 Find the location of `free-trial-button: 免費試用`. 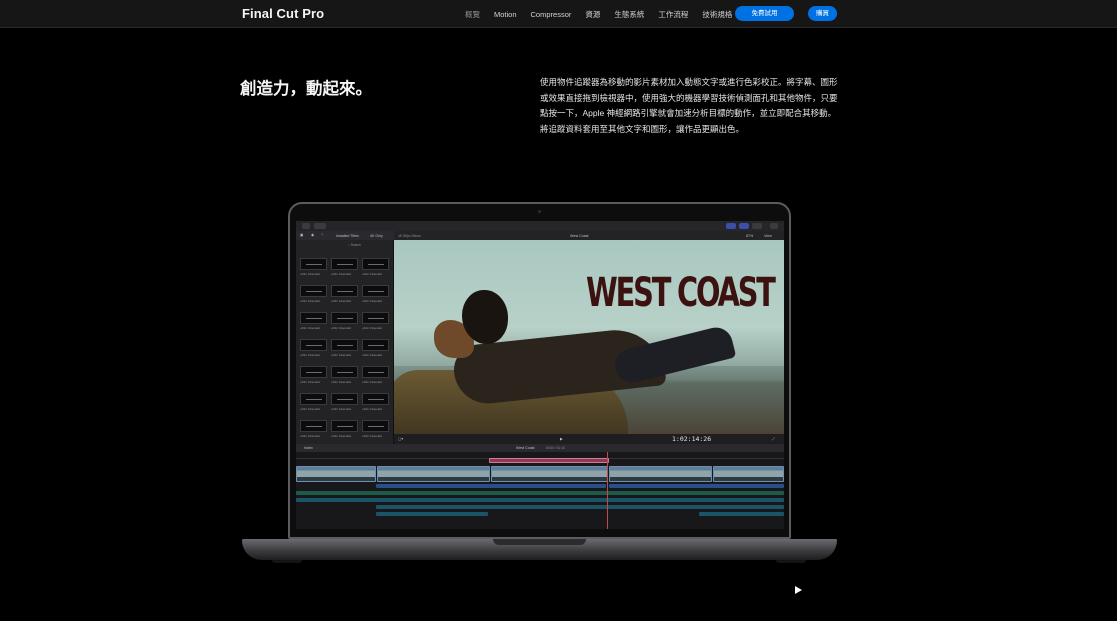

free-trial-button: 免費試用 is located at coordinates (764, 13).